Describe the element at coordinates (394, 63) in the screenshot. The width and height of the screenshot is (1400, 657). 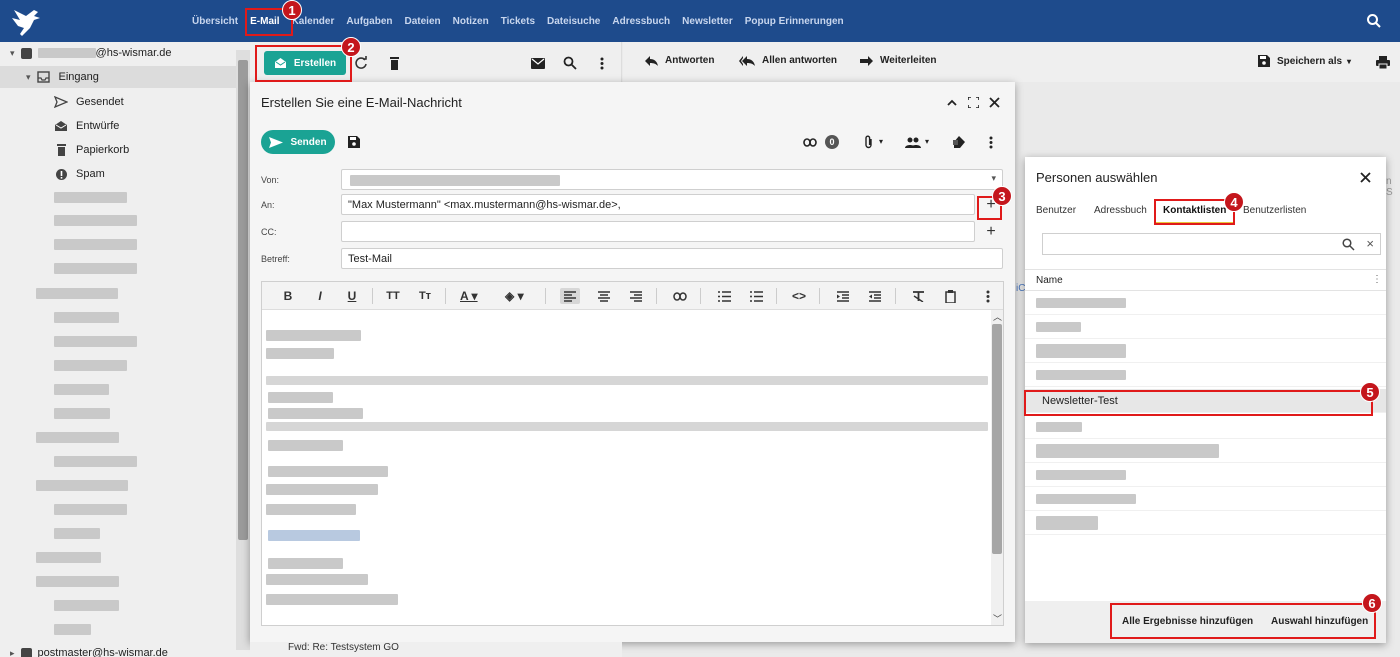
I see `trash-icon` at that location.